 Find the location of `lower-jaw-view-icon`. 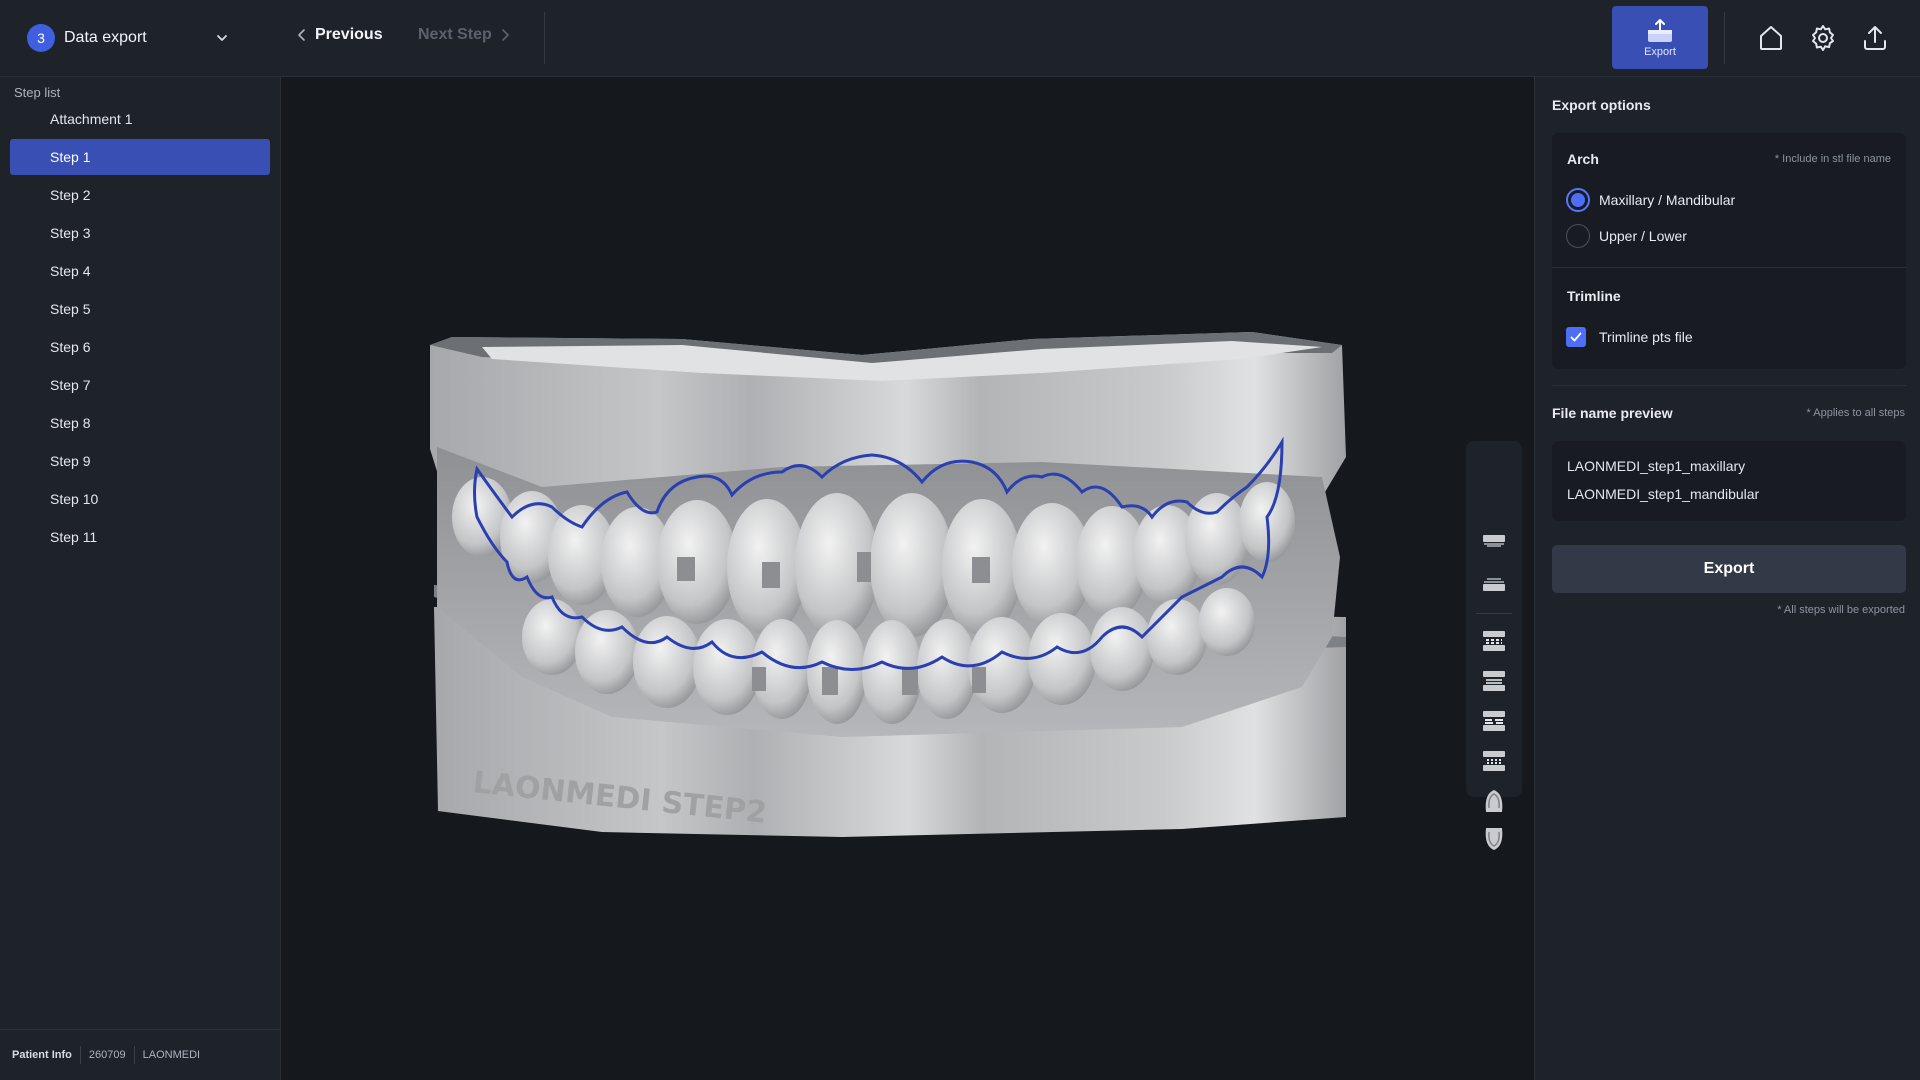

lower-jaw-view-icon is located at coordinates (1494, 584).